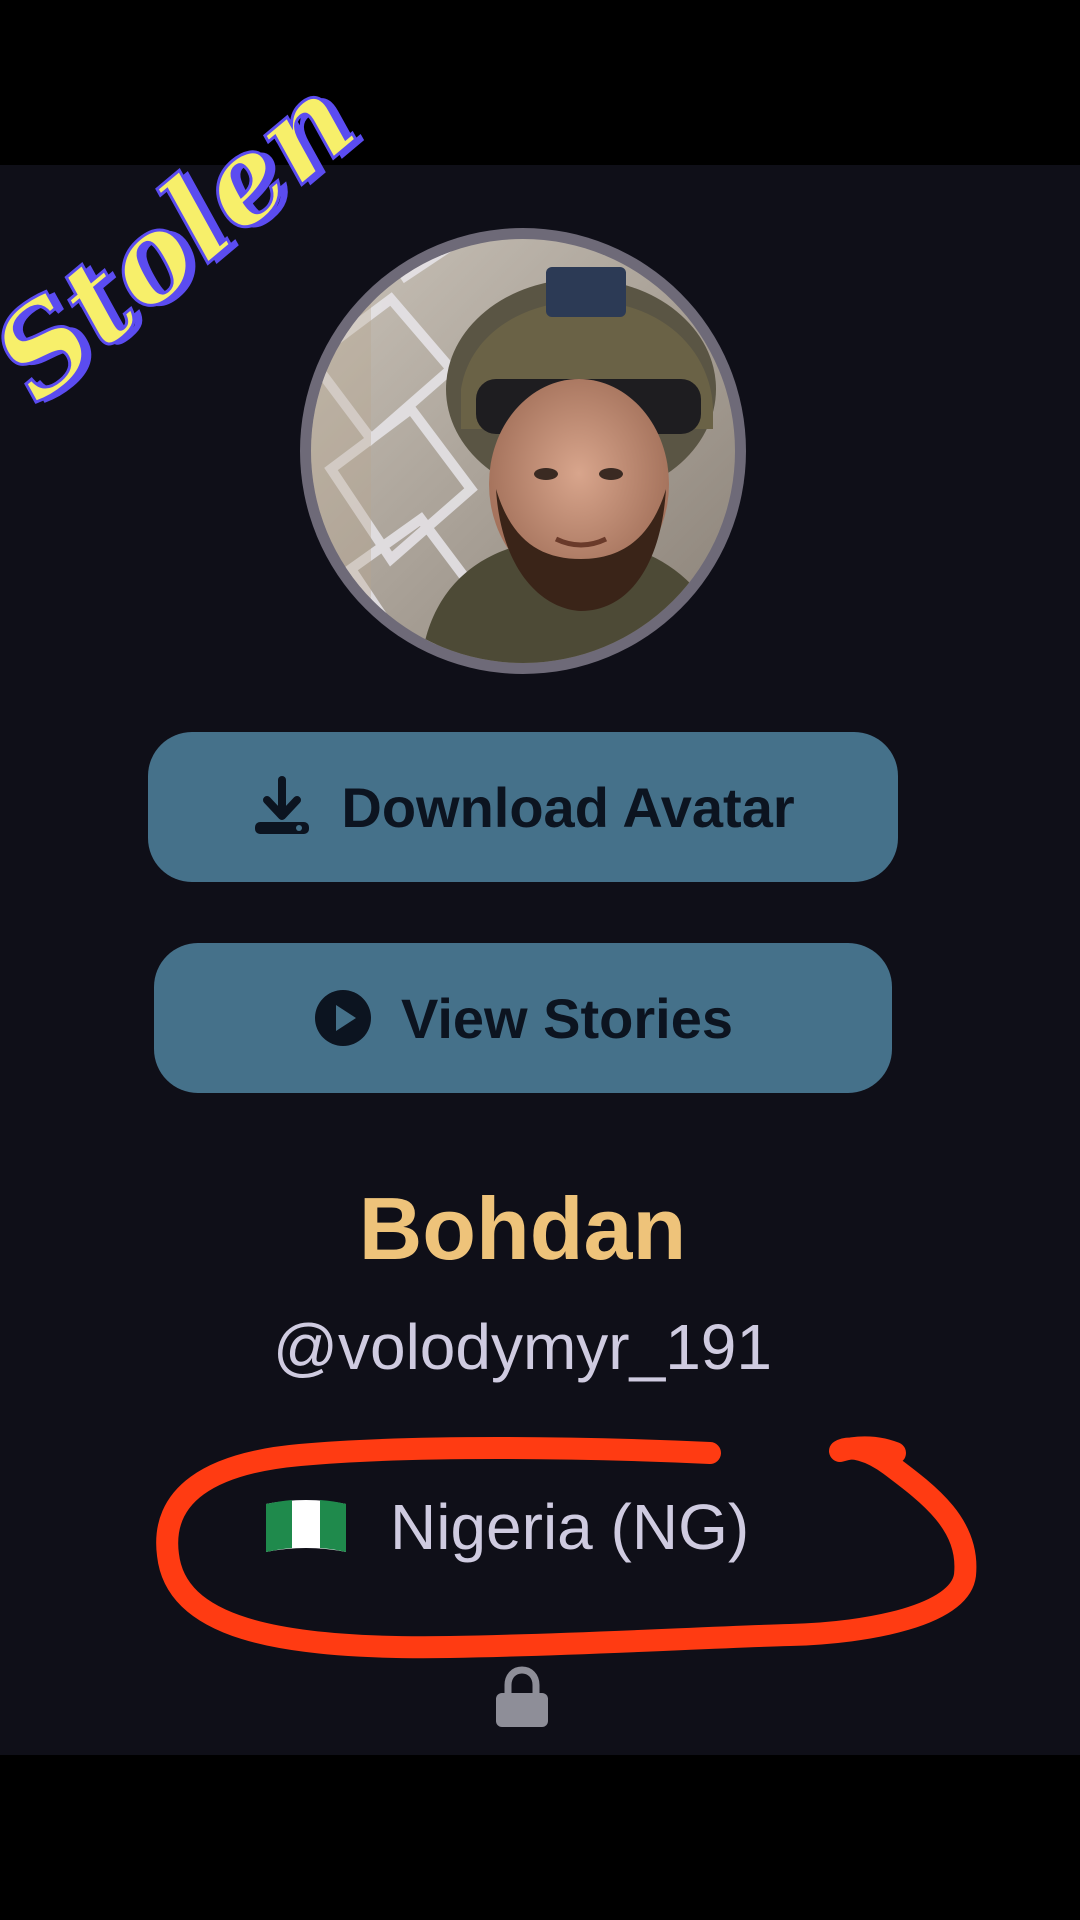  What do you see at coordinates (343, 1018) in the screenshot?
I see `play-circle-icon` at bounding box center [343, 1018].